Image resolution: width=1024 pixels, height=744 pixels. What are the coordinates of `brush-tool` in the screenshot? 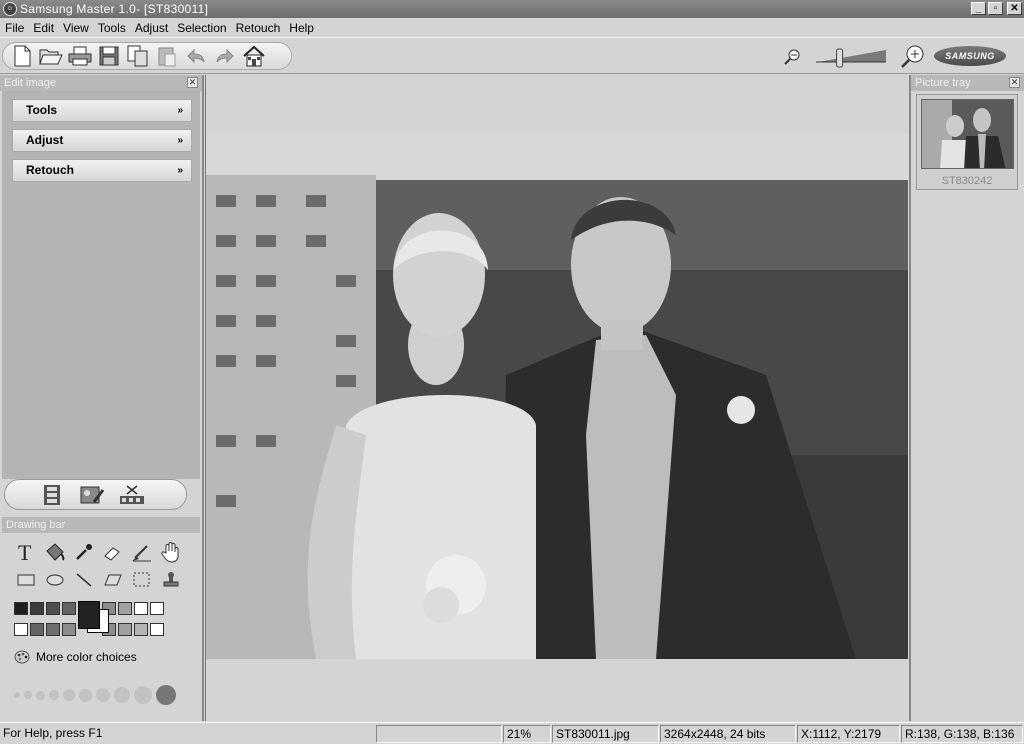 It's located at (141, 552).